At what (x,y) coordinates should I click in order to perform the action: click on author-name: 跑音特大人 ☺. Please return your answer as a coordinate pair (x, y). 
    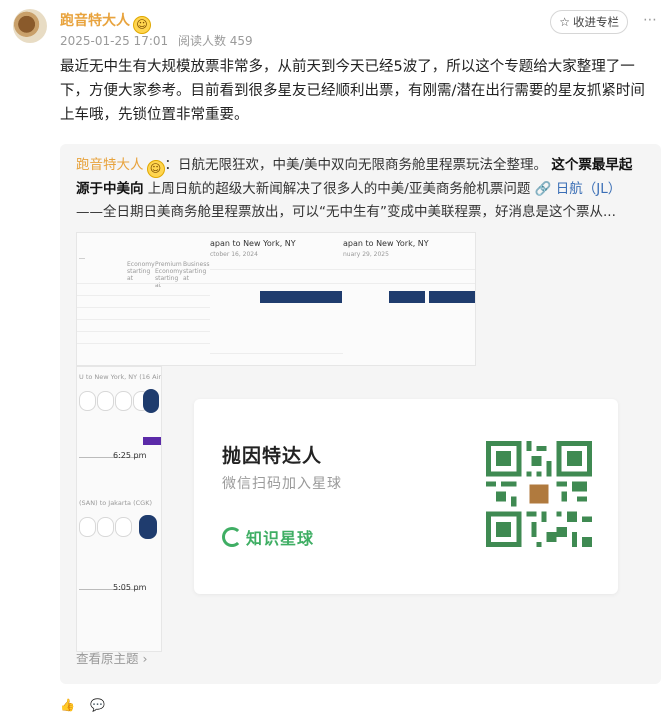
    Looking at the image, I should click on (105, 22).